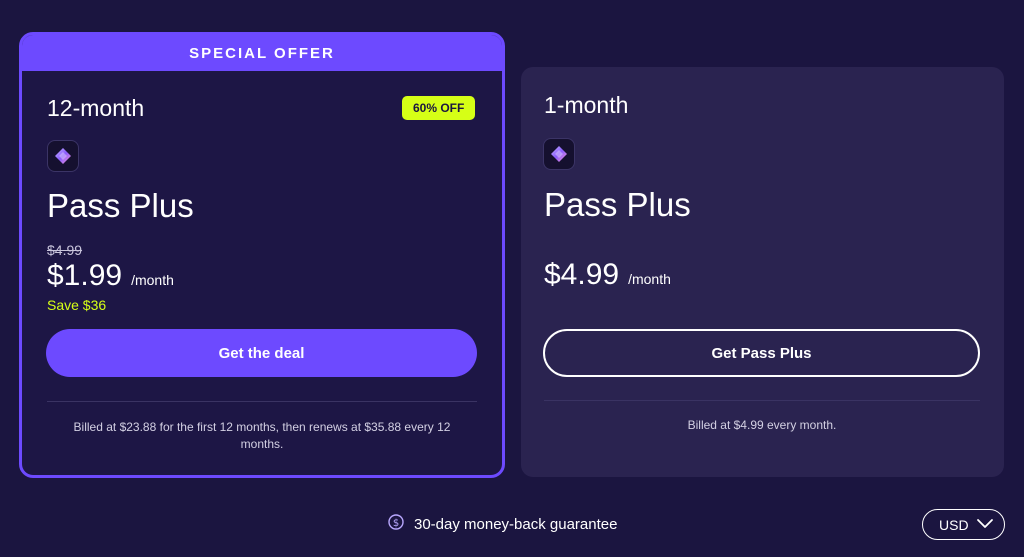 The image size is (1024, 557). What do you see at coordinates (761, 353) in the screenshot?
I see `get-pass-plus-button: Get Pass Plus` at bounding box center [761, 353].